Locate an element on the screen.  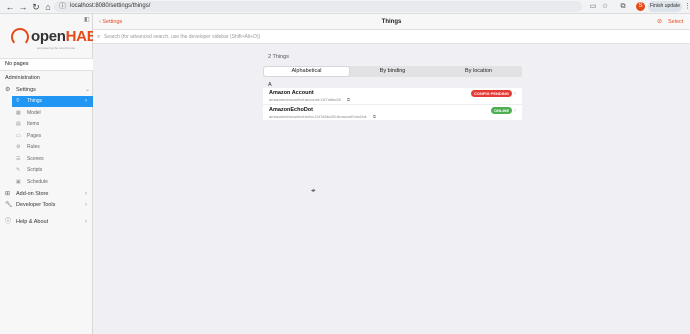
select-button: Select is located at coordinates (675, 22).